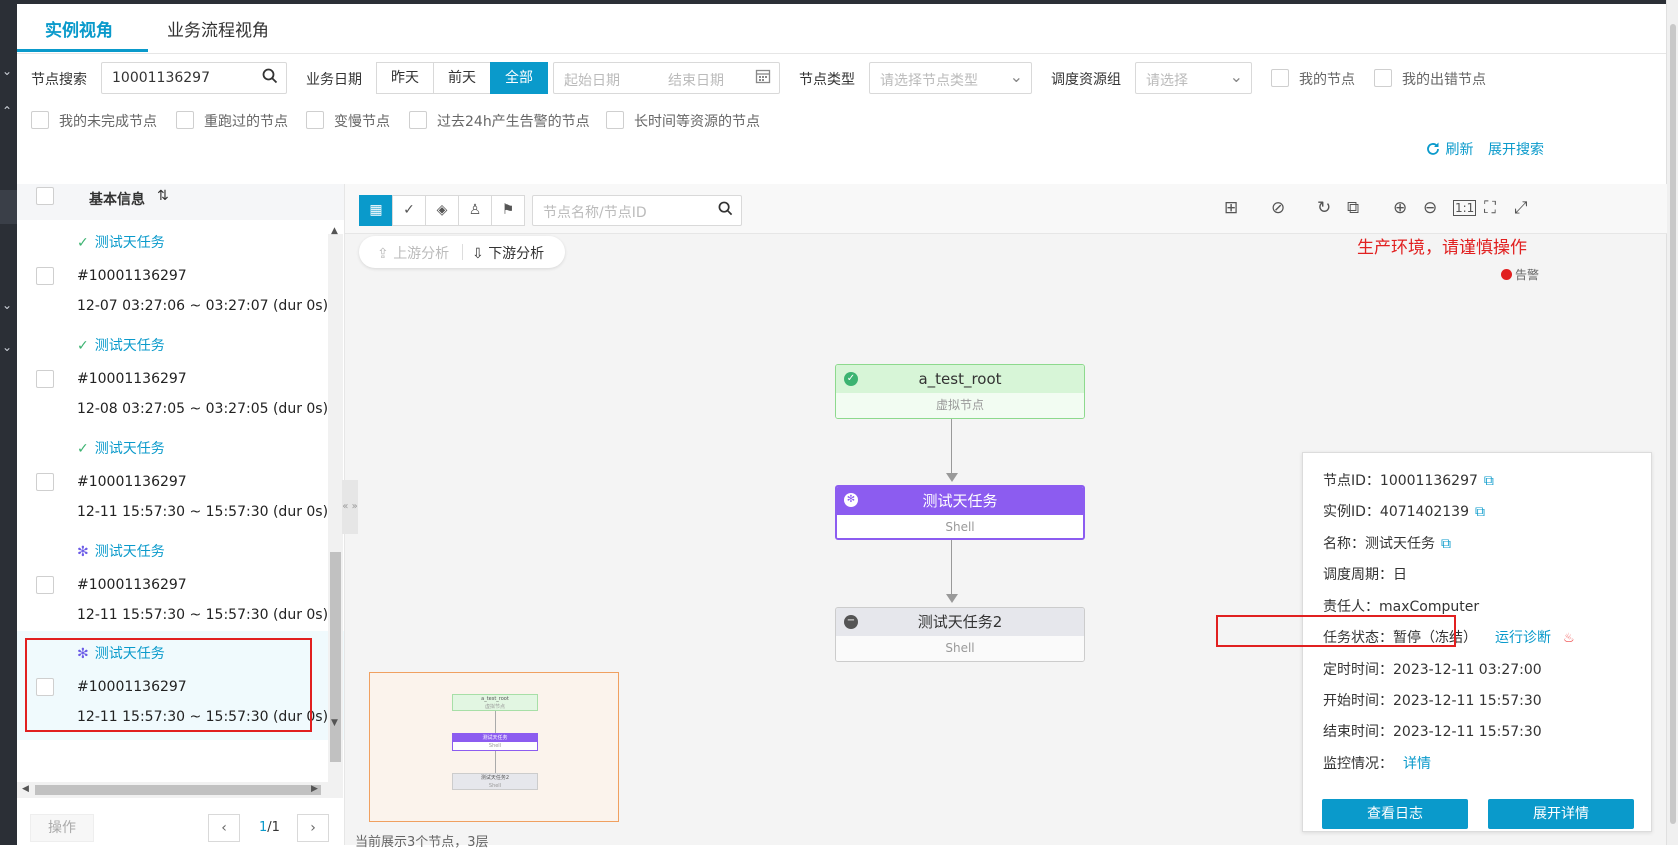 The width and height of the screenshot is (1678, 850). I want to click on expand-detail-button: 展开详情, so click(1561, 814).